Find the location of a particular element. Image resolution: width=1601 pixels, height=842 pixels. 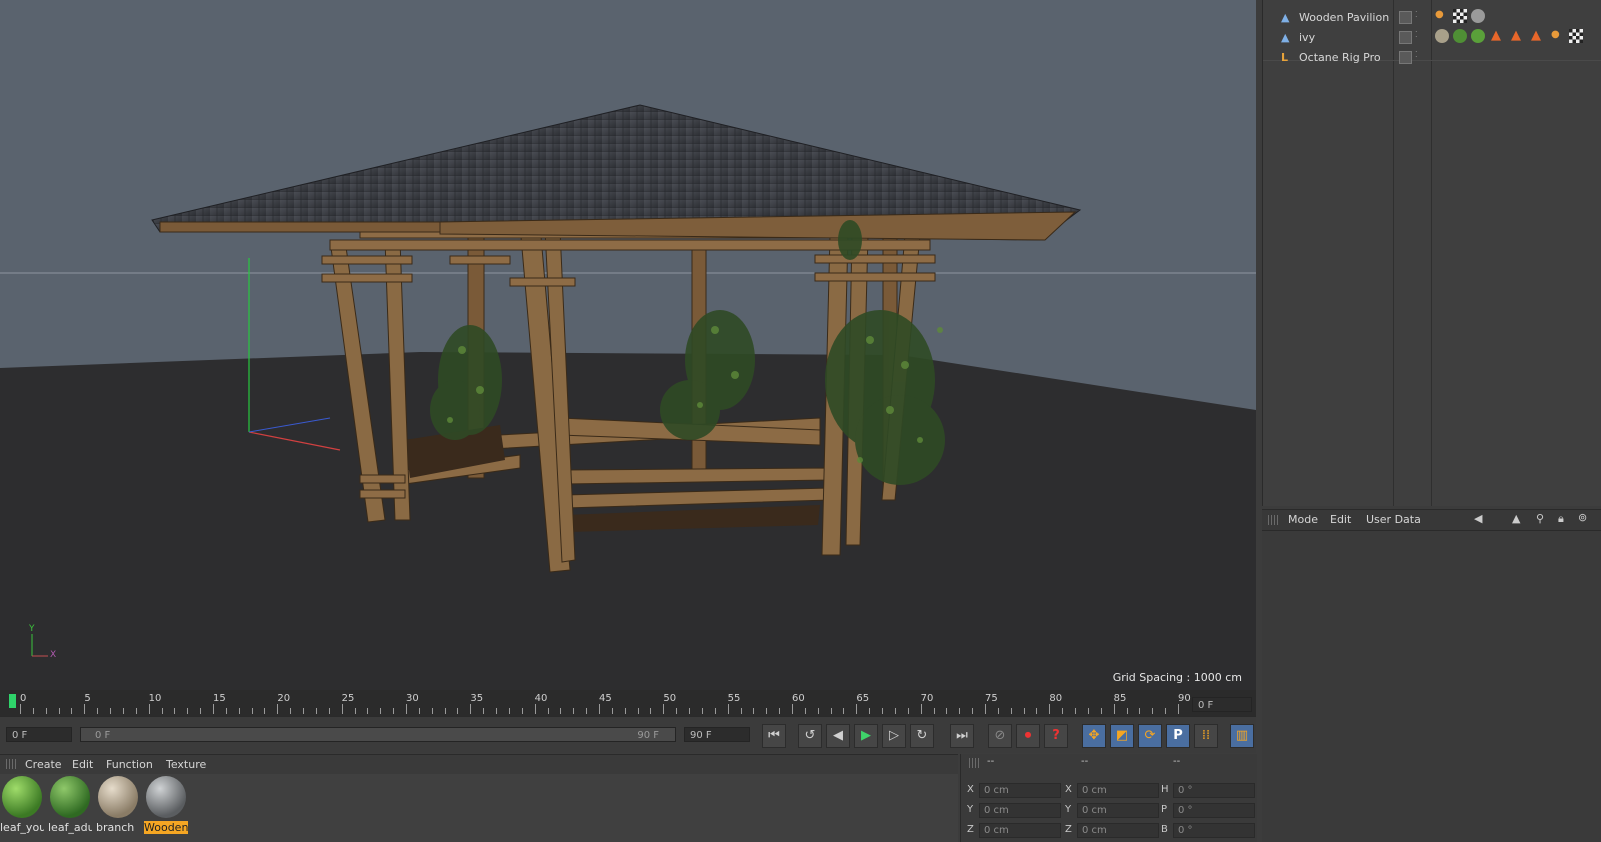

object-row-ivy: ▲ ivy ⁚ ▲ ▲ ▲ ● is located at coordinates (1432, 38).